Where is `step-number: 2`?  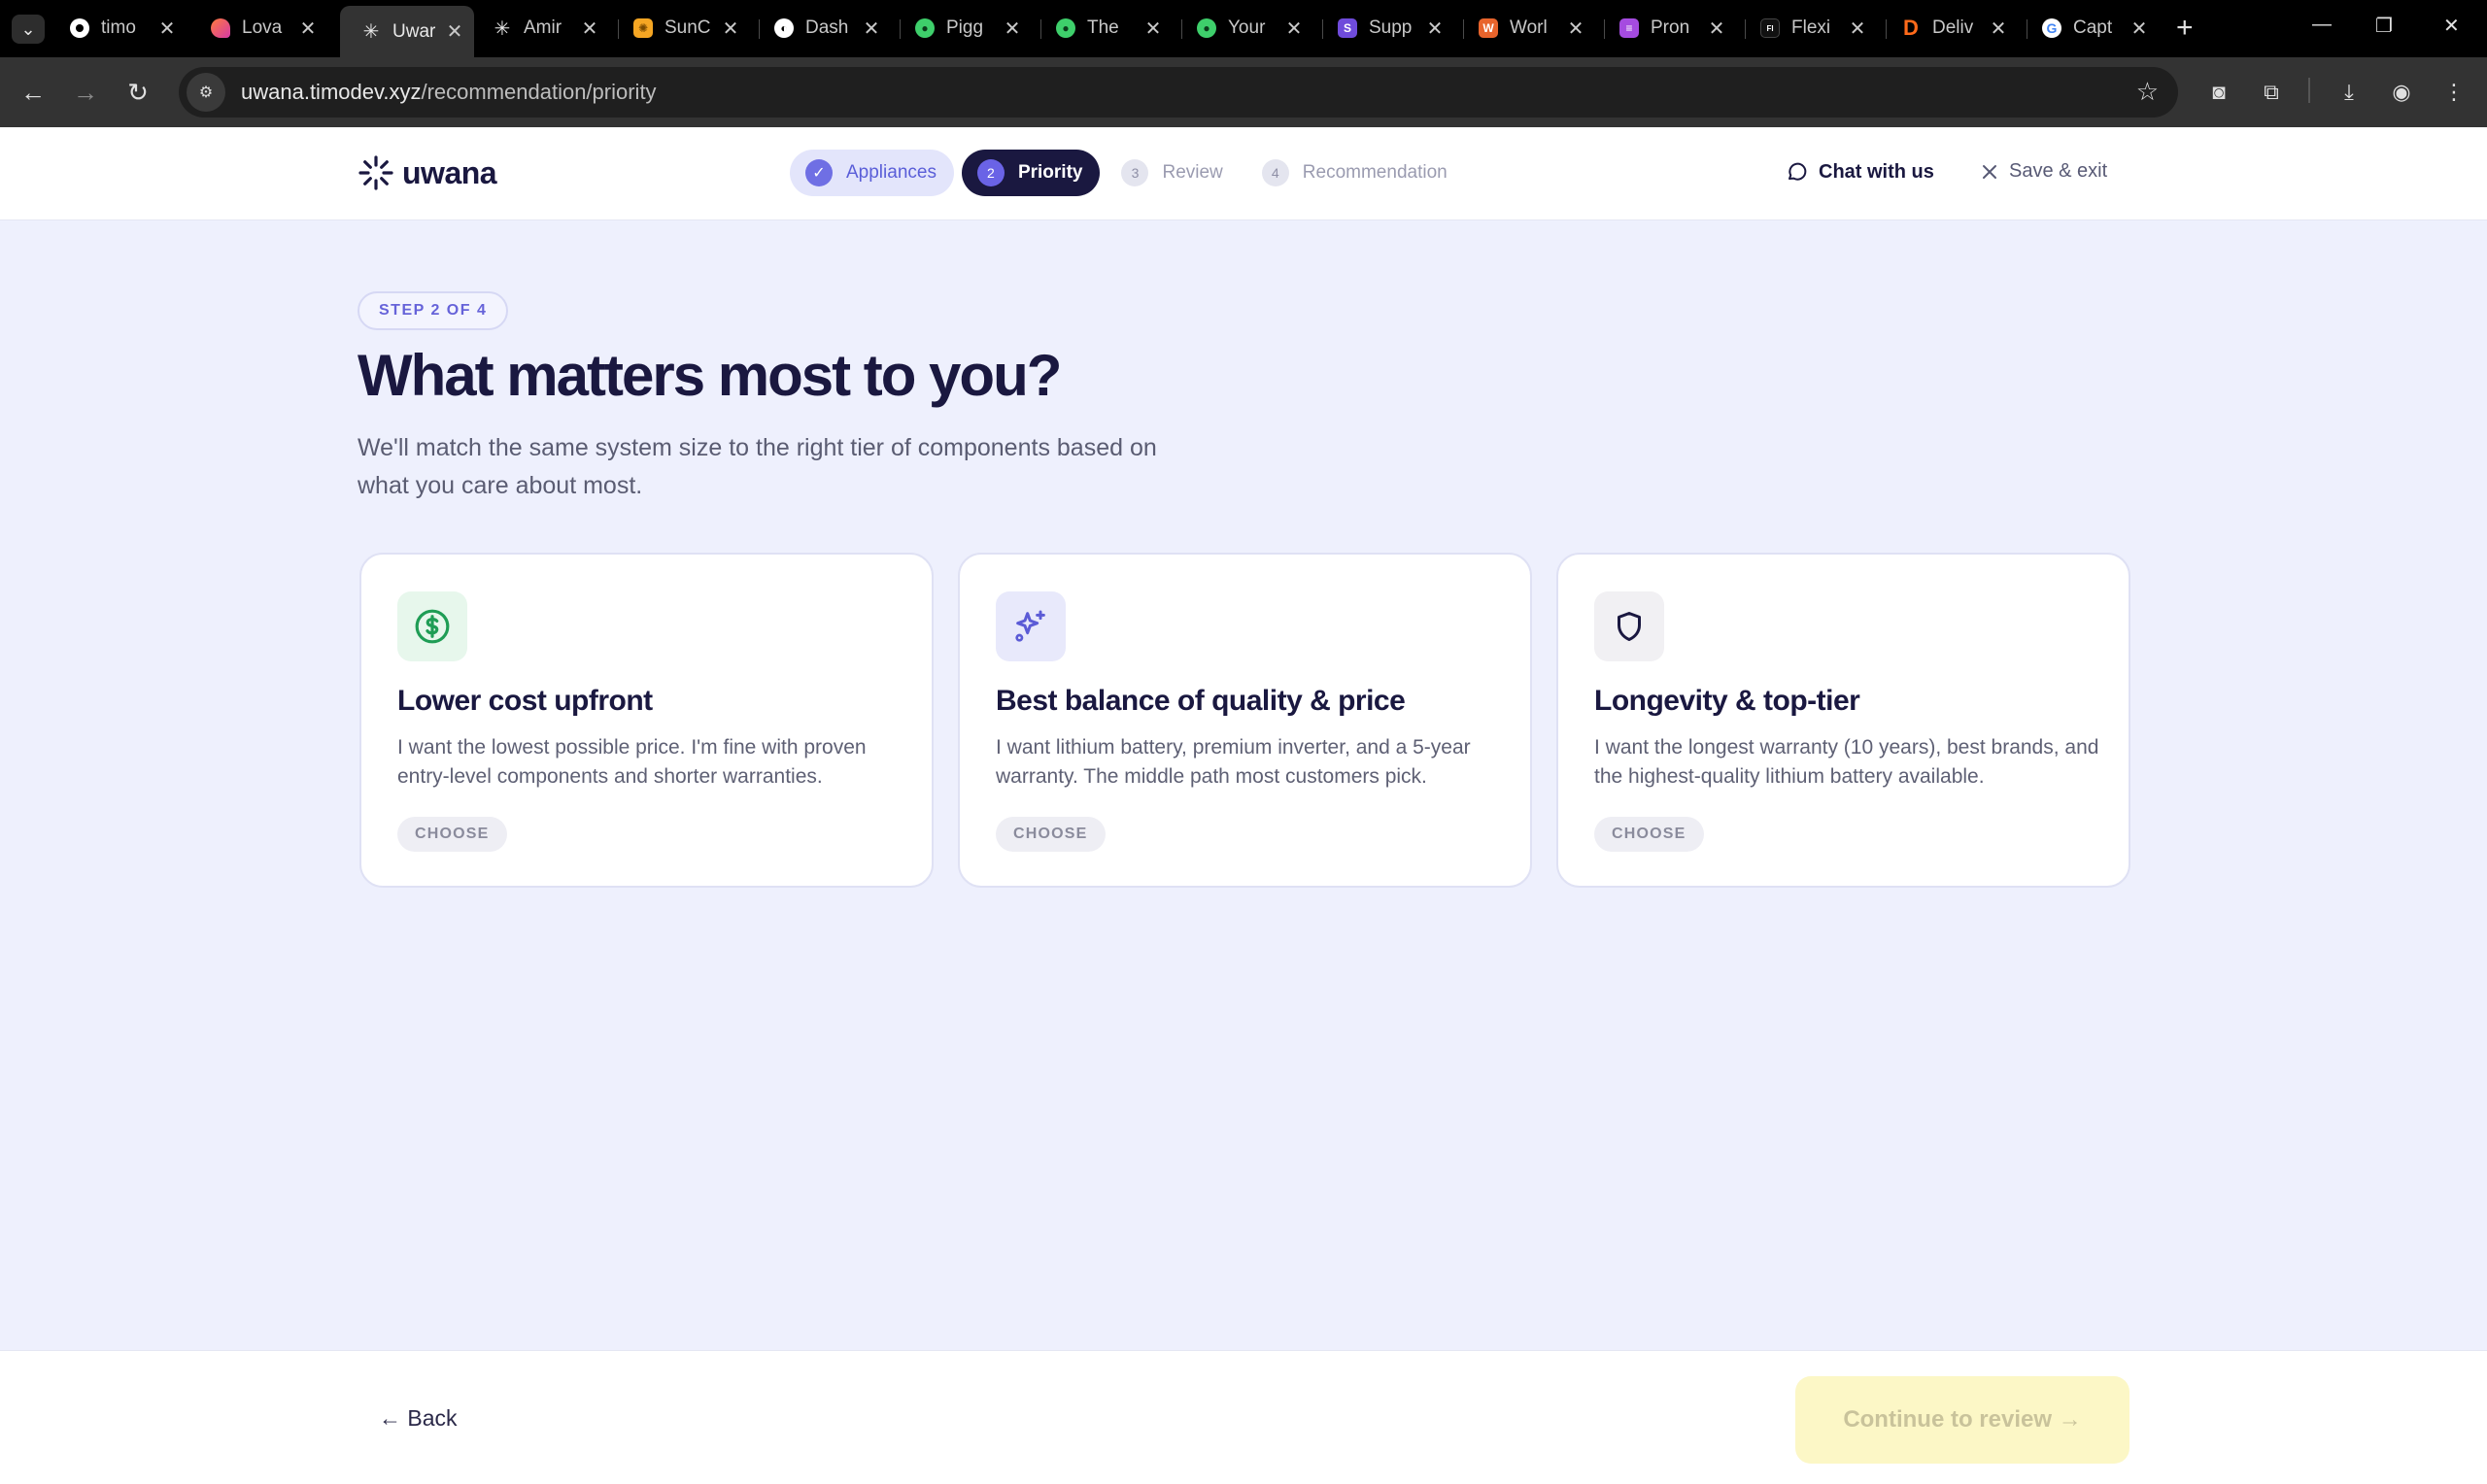 step-number: 2 is located at coordinates (990, 172).